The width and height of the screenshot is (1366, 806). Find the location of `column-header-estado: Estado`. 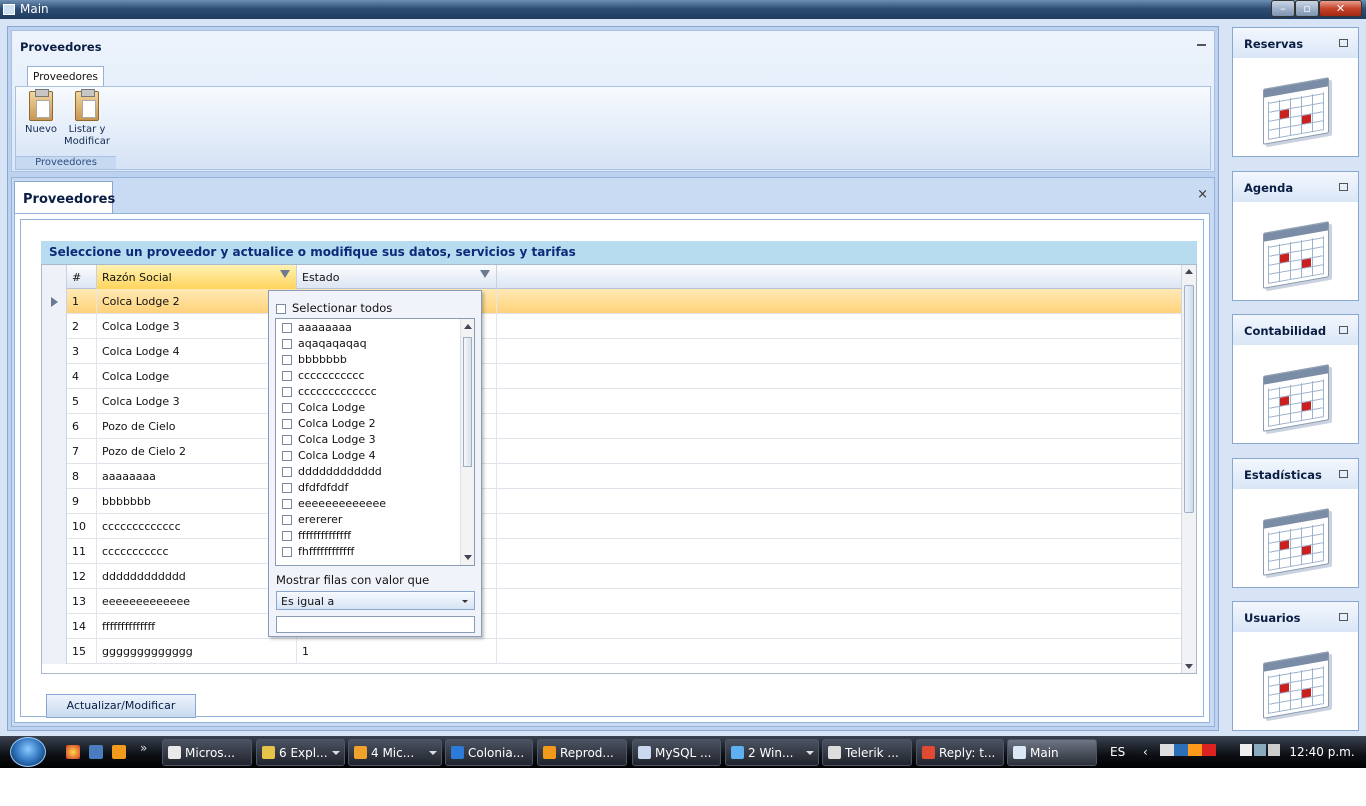

column-header-estado: Estado is located at coordinates (397, 277).